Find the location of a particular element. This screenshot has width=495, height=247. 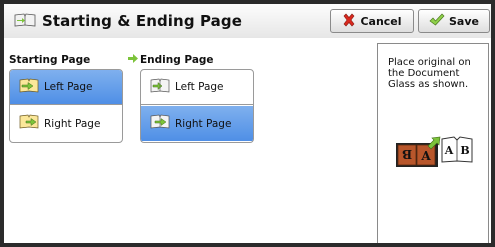

green-arrow-icon is located at coordinates (133, 60).